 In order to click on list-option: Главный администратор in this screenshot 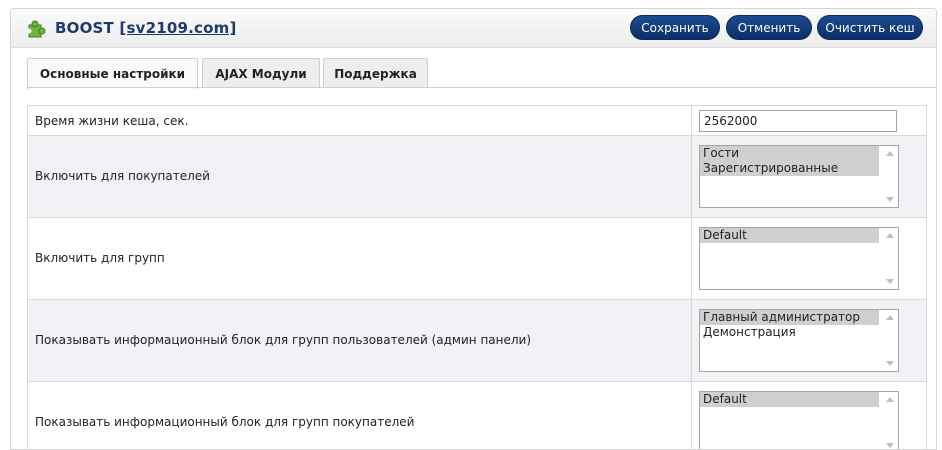, I will do `click(789, 317)`.